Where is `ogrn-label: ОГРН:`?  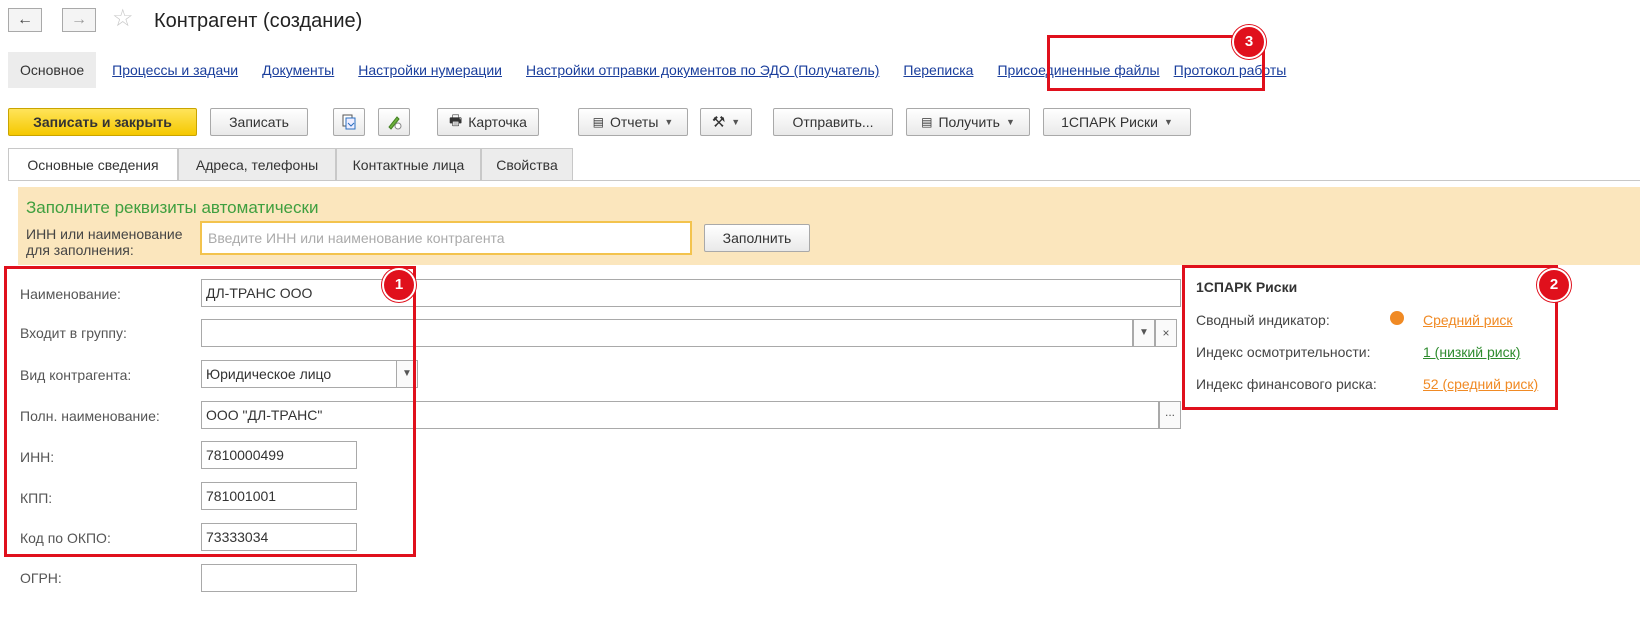 ogrn-label: ОГРН: is located at coordinates (41, 578).